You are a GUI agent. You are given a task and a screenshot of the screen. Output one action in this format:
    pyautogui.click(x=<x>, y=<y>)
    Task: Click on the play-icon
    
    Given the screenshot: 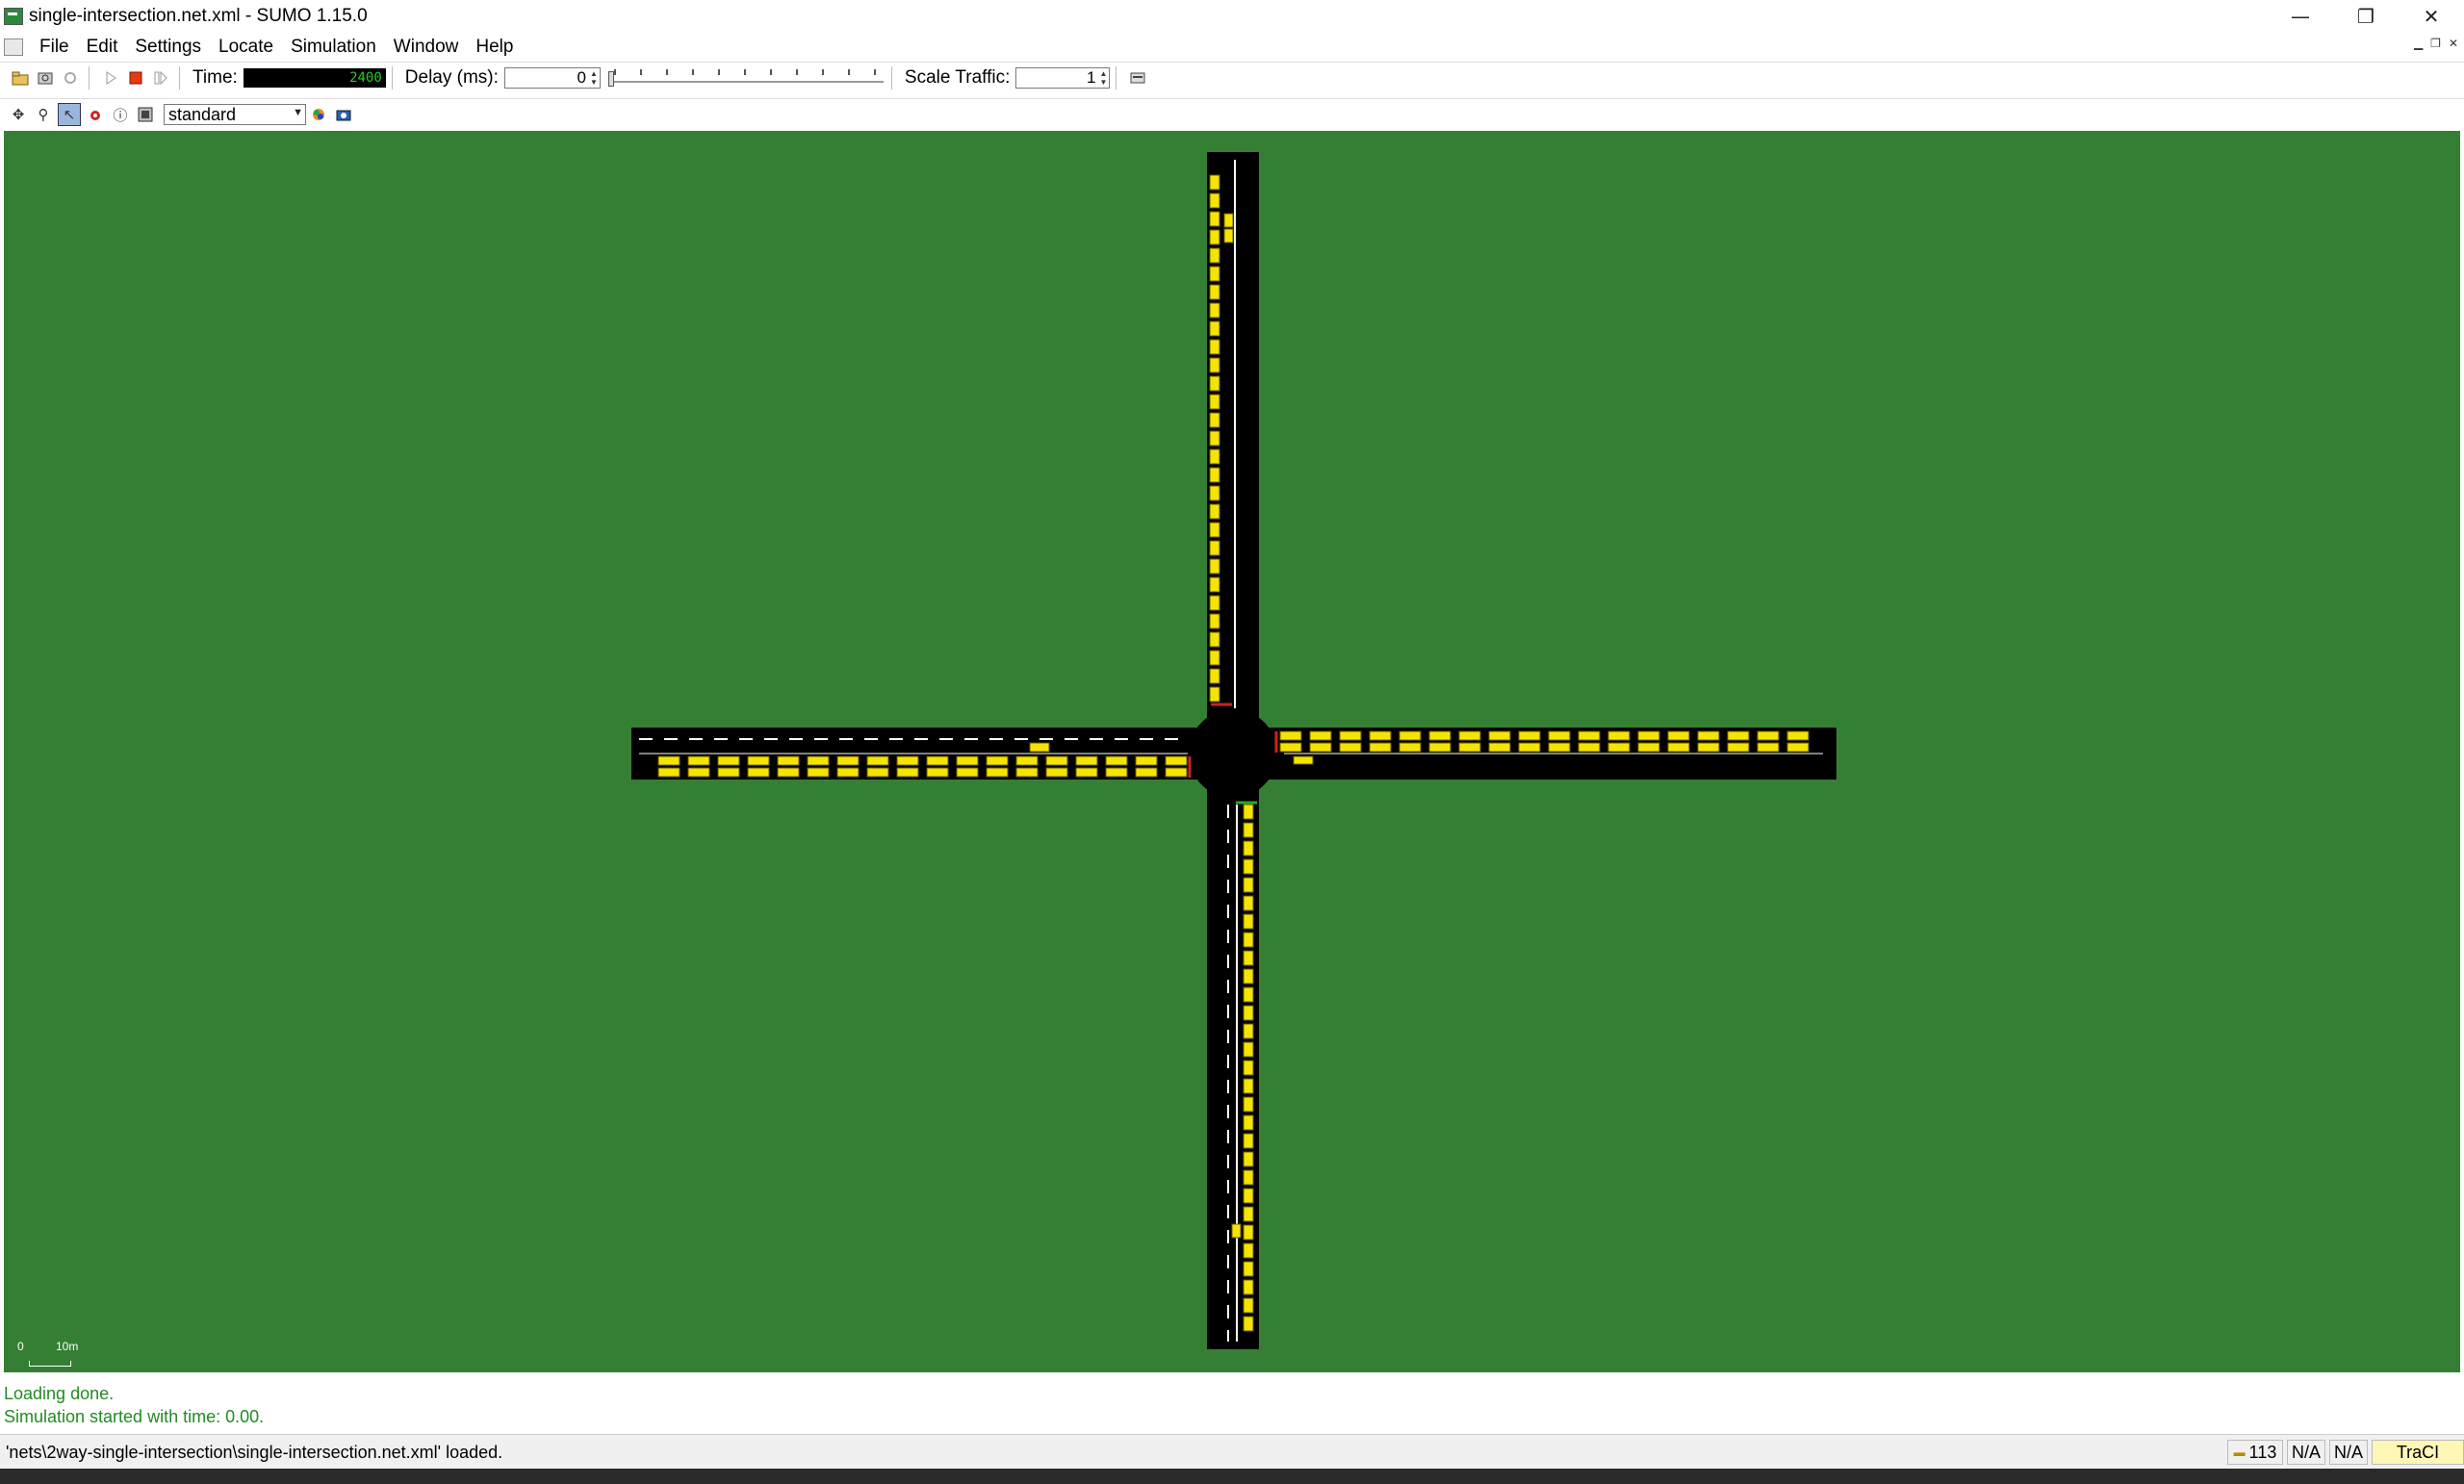 What is the action you would take?
    pyautogui.click(x=110, y=78)
    